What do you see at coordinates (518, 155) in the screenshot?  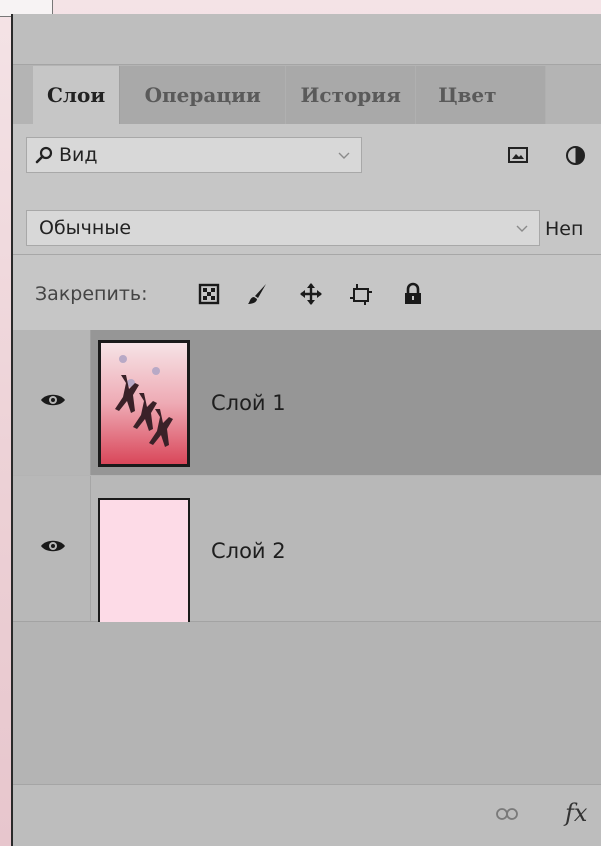 I see `image-filter-icon` at bounding box center [518, 155].